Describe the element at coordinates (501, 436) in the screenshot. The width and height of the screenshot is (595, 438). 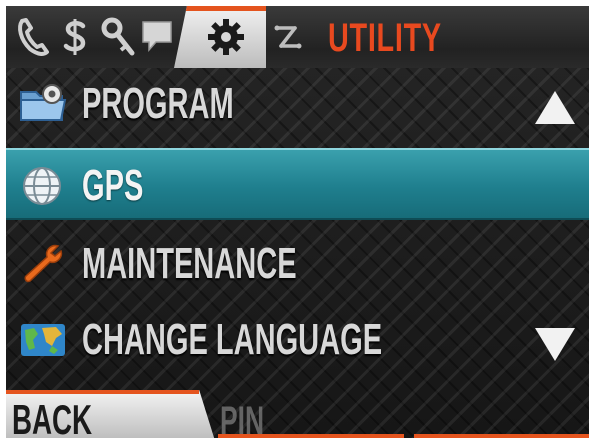
I see `softkey-indicator-right` at that location.